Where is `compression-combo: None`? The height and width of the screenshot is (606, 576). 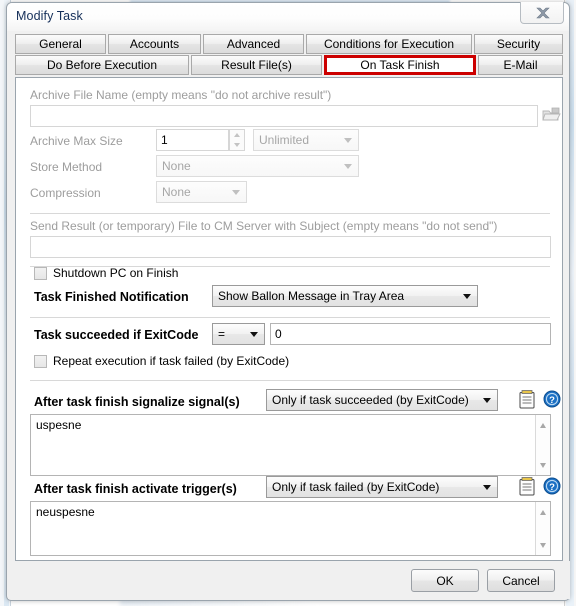
compression-combo: None is located at coordinates (201, 192).